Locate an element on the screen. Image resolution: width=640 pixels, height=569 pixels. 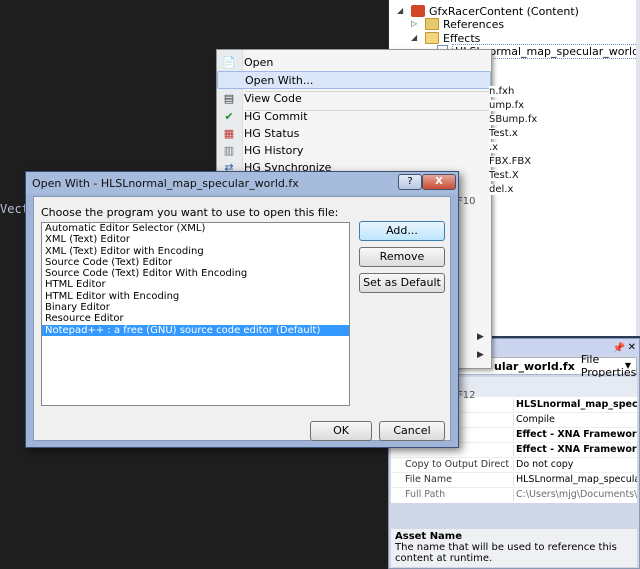
menu-item-label: HG Status is located at coordinates (272, 133).